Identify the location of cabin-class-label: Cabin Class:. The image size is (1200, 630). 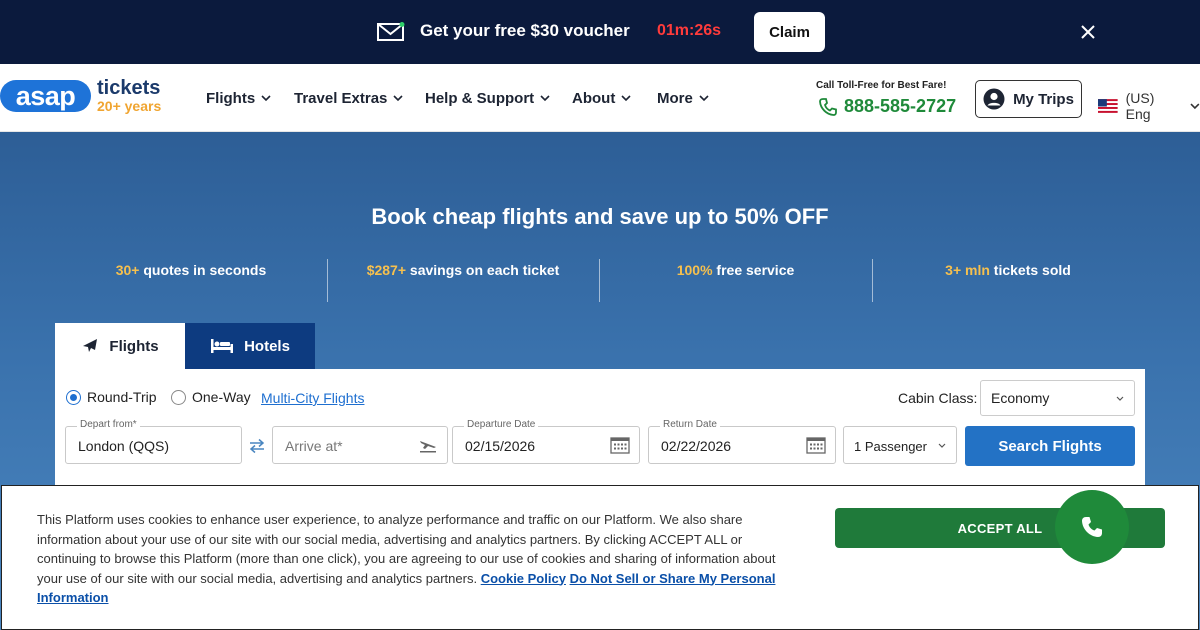
(938, 398).